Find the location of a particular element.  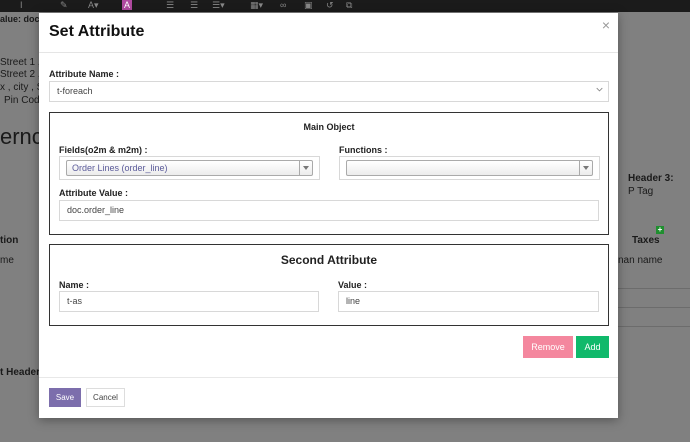

second-attribute-title: Second Attribute is located at coordinates (329, 260).